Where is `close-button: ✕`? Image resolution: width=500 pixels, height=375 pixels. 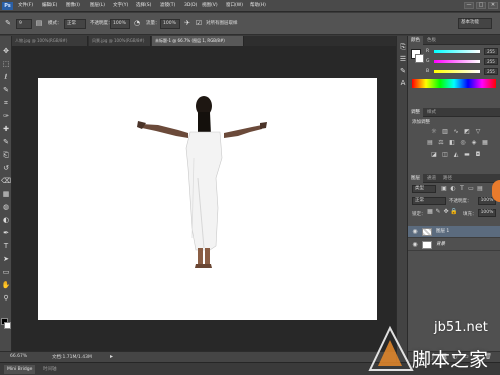
close-button: ✕ is located at coordinates (493, 5).